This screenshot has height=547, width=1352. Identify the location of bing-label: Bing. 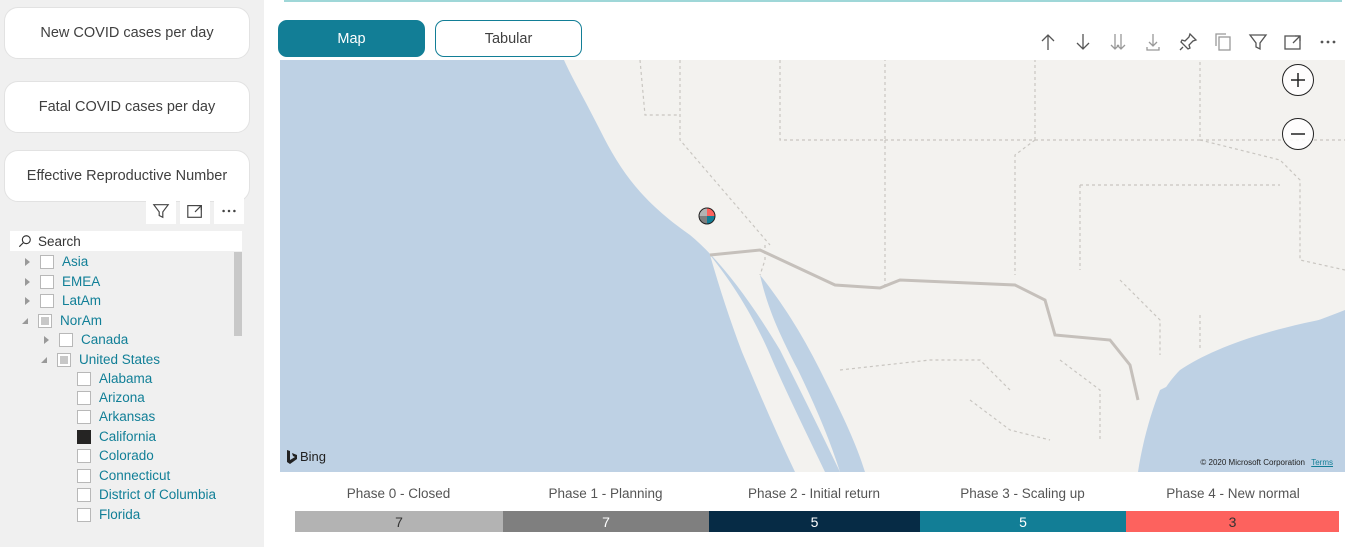
(313, 456).